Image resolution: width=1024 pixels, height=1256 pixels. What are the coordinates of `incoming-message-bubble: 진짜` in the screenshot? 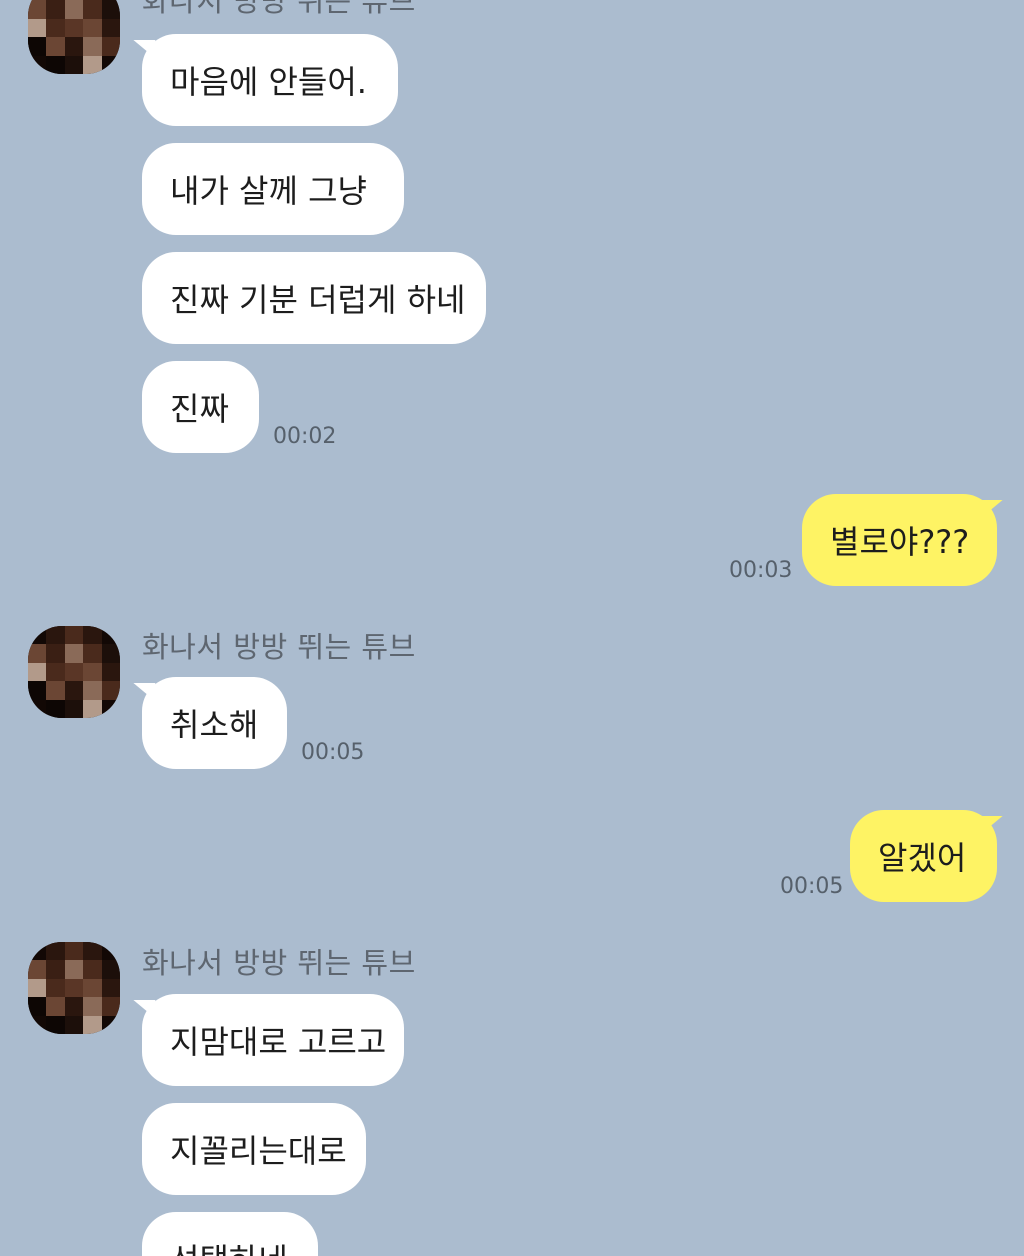 It's located at (200, 407).